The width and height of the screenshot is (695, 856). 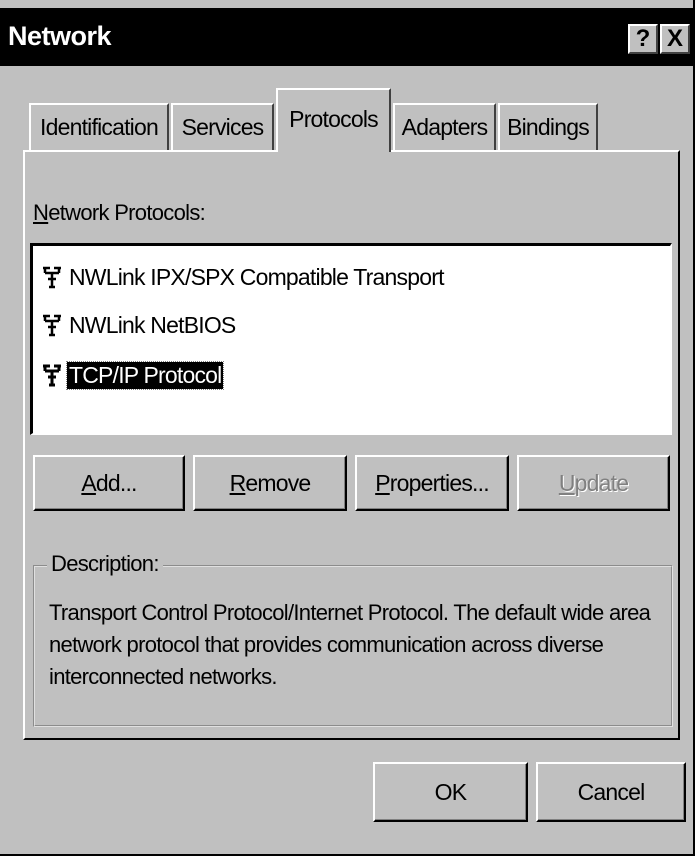 I want to click on tab-adapters: Adapters, so click(x=444, y=127).